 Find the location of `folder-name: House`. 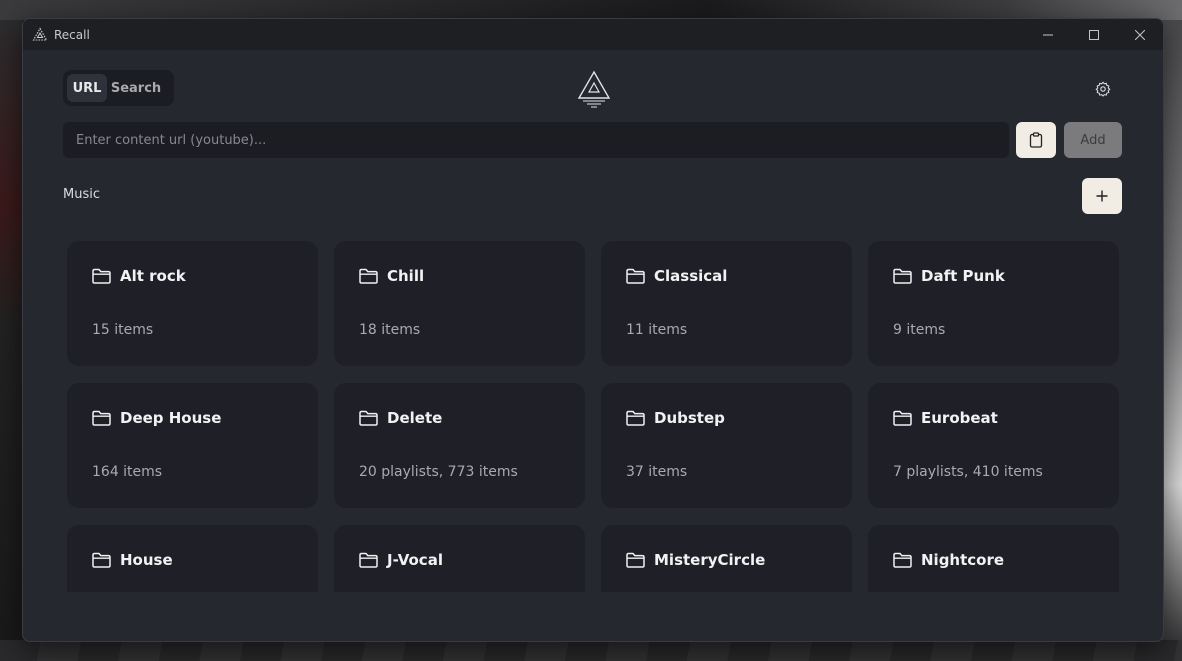

folder-name: House is located at coordinates (146, 560).